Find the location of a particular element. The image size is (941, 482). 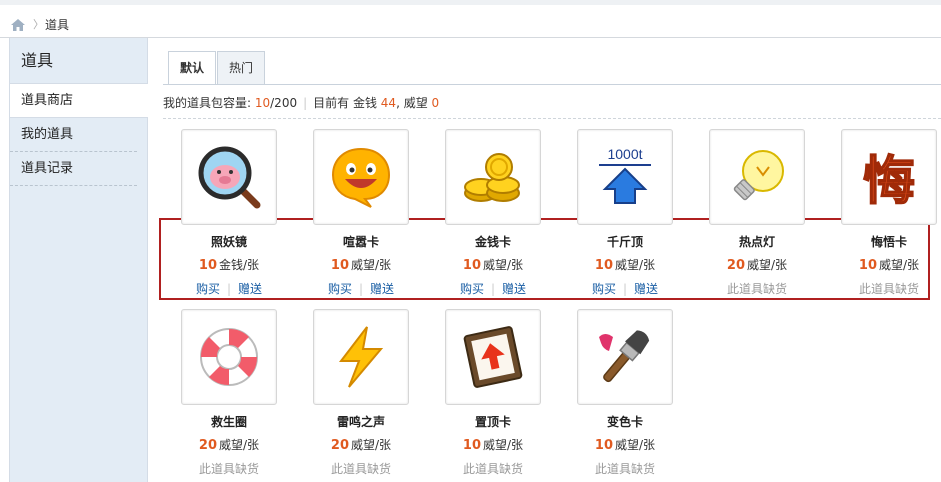

item-card: 变色卡 10 威望/张 此道具缺货 is located at coordinates (625, 393).